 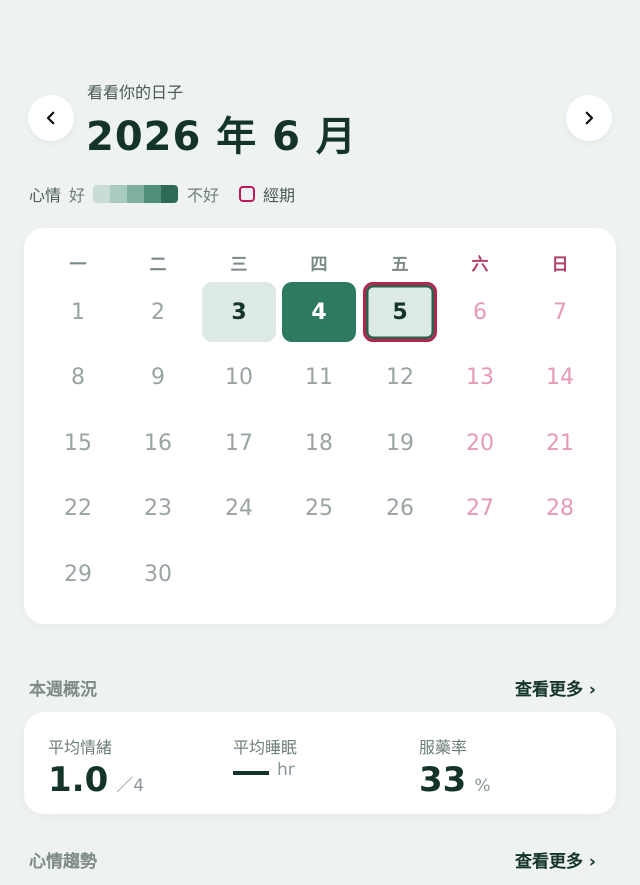 What do you see at coordinates (480, 312) in the screenshot?
I see `calendar-day: 6` at bounding box center [480, 312].